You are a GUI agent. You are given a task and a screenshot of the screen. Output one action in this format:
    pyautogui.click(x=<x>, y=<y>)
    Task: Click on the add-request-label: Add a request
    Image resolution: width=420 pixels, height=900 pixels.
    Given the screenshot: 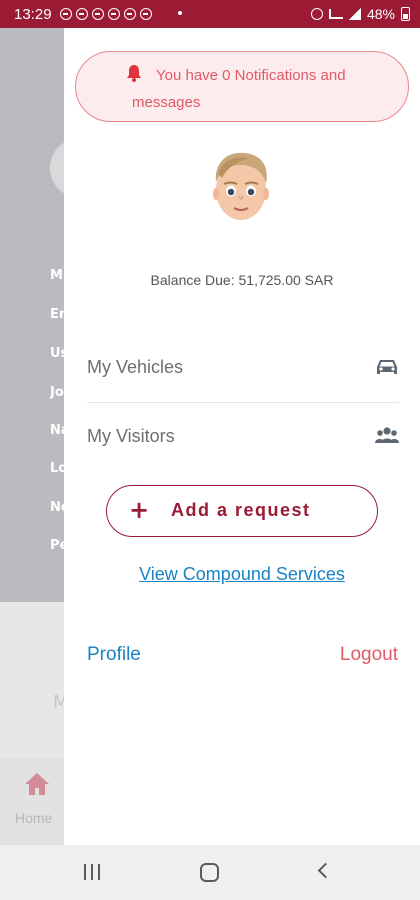 What is the action you would take?
    pyautogui.click(x=241, y=510)
    